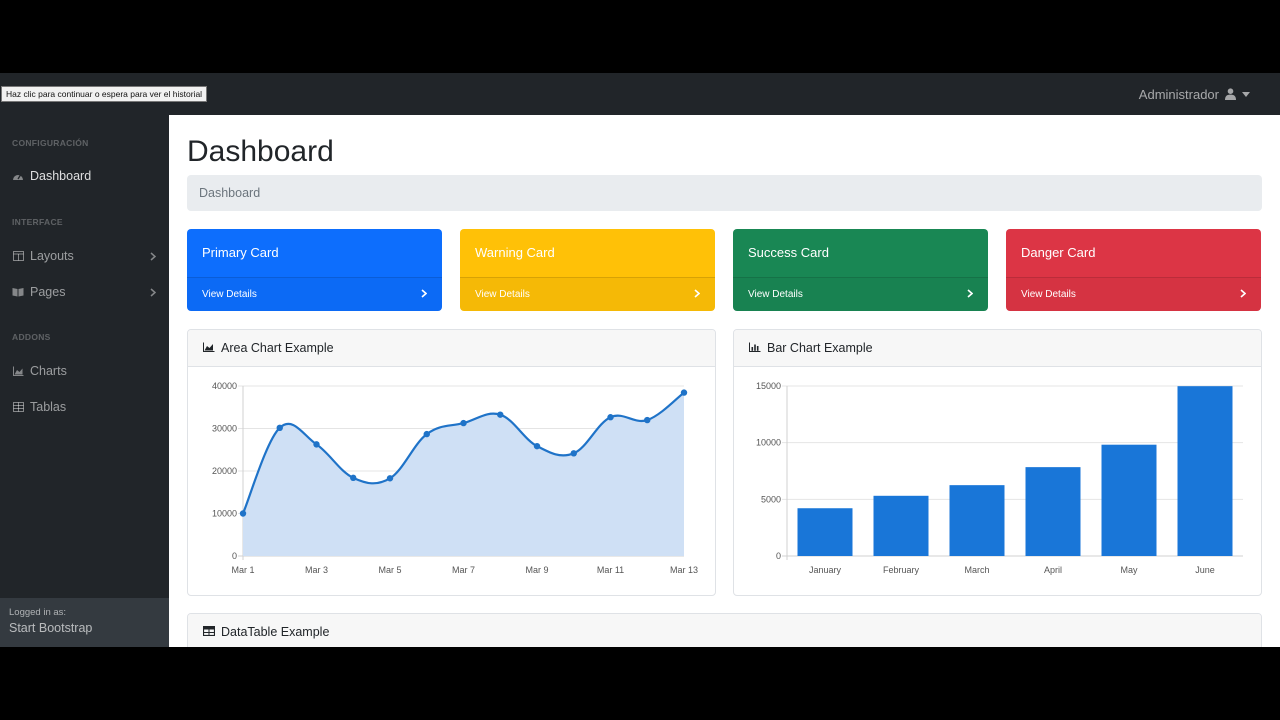 The image size is (1280, 720). What do you see at coordinates (771, 499) in the screenshot?
I see `y-tick-label: 5000` at bounding box center [771, 499].